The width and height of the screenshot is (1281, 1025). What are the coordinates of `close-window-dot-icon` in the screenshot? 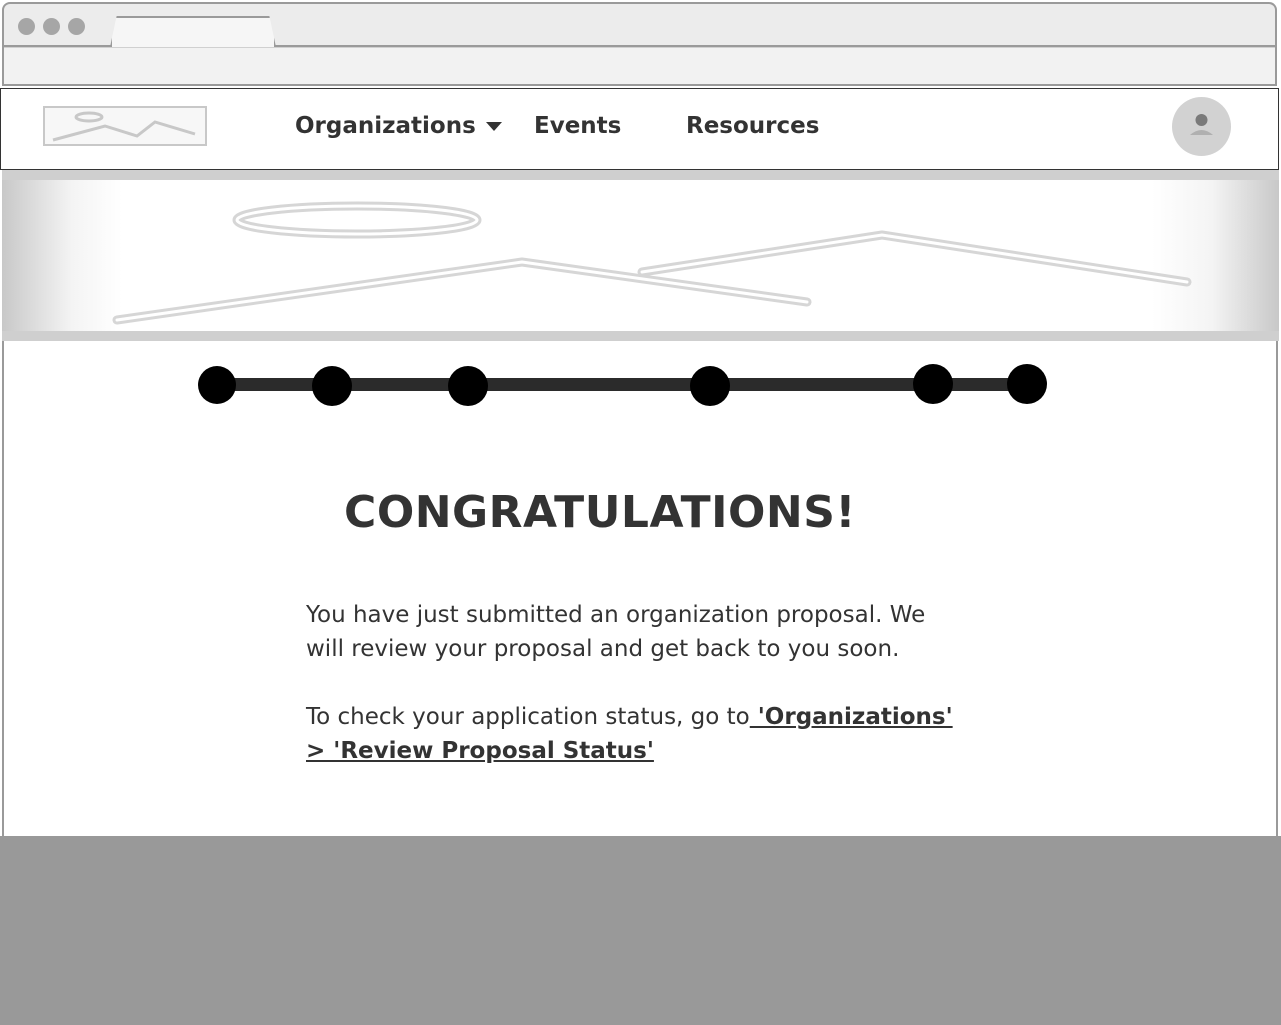 It's located at (26, 26).